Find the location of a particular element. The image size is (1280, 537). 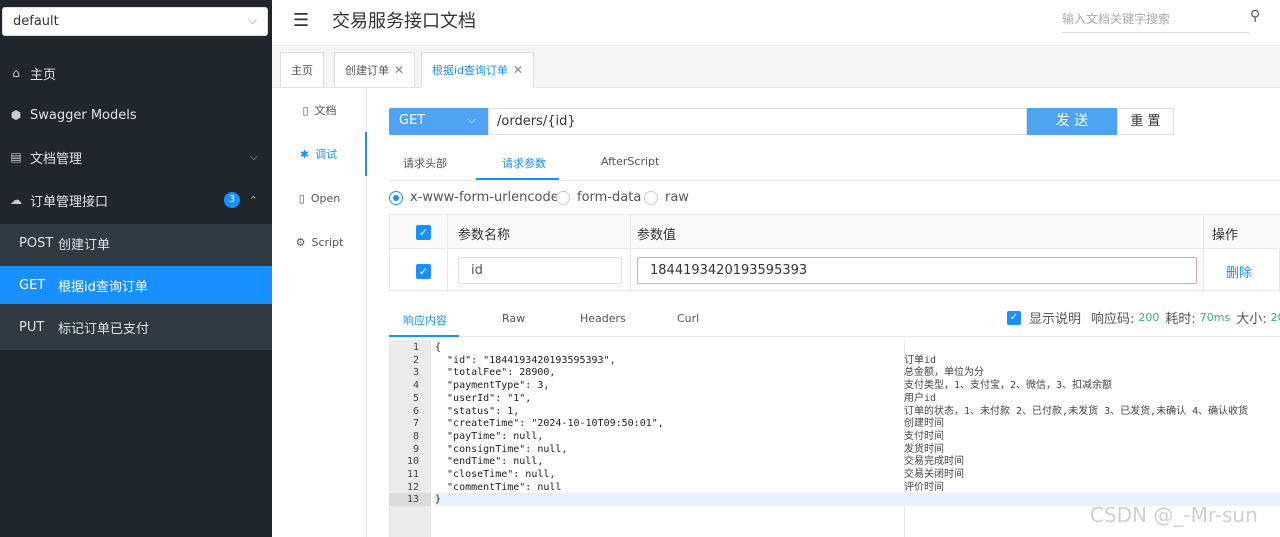

radio-raw: raw is located at coordinates (666, 197).